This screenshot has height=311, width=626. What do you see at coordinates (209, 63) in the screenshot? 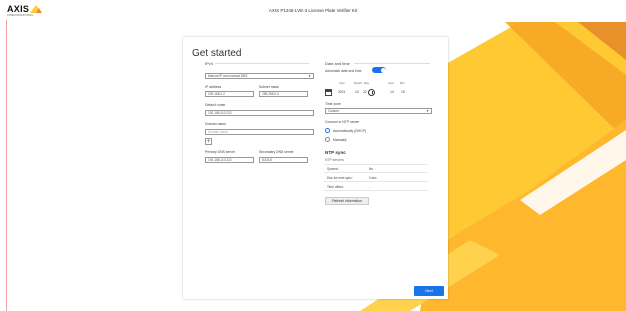
I see `ipv4-heading: IPv4` at bounding box center [209, 63].